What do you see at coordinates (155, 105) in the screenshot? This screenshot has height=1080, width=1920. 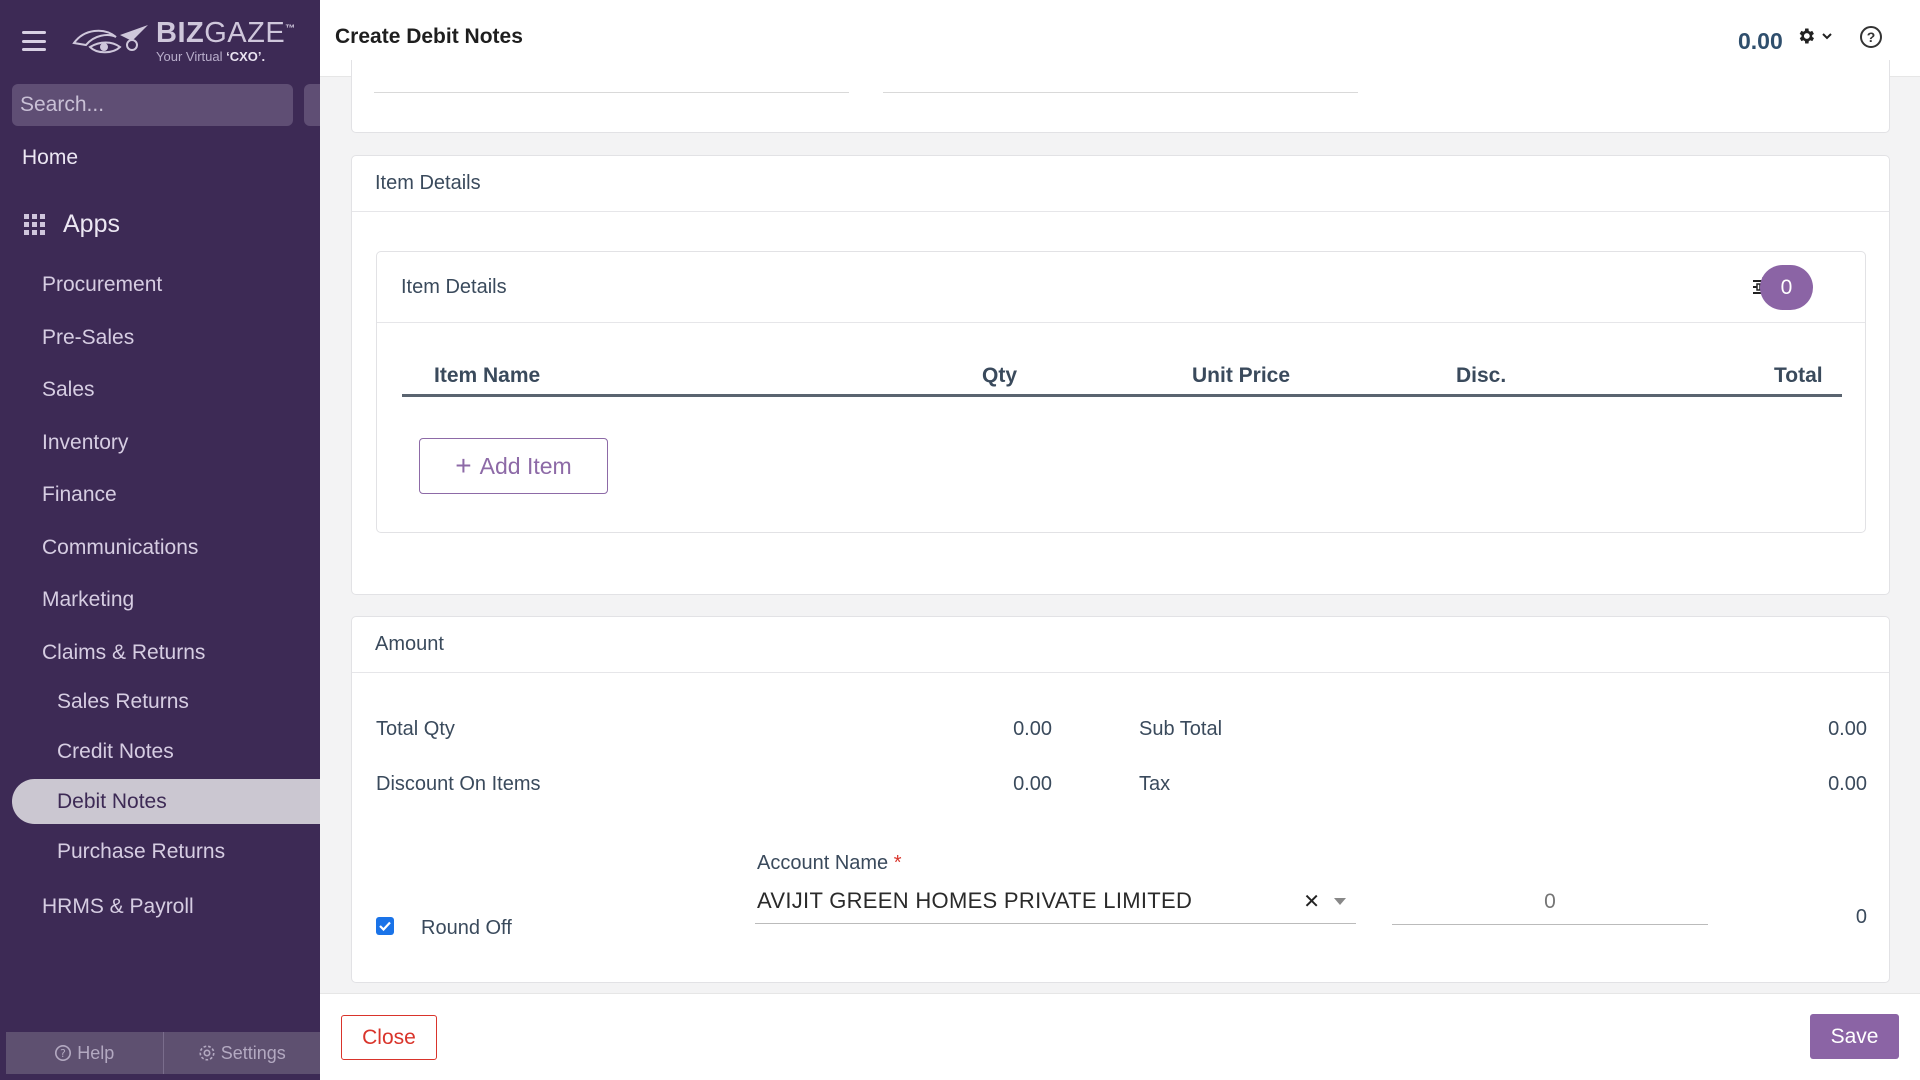 I see `search-input` at bounding box center [155, 105].